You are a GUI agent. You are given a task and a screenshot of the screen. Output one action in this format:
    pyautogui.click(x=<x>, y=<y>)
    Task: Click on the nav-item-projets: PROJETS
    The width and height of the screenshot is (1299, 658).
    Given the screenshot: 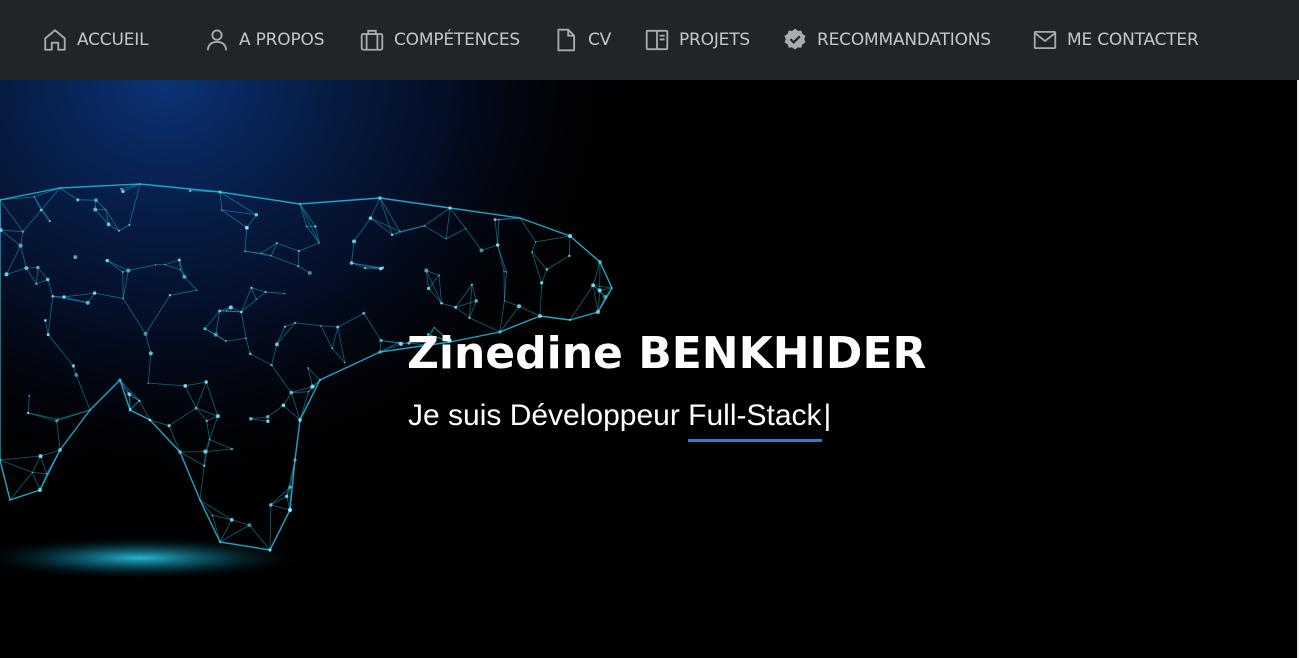 What is the action you would take?
    pyautogui.click(x=697, y=40)
    